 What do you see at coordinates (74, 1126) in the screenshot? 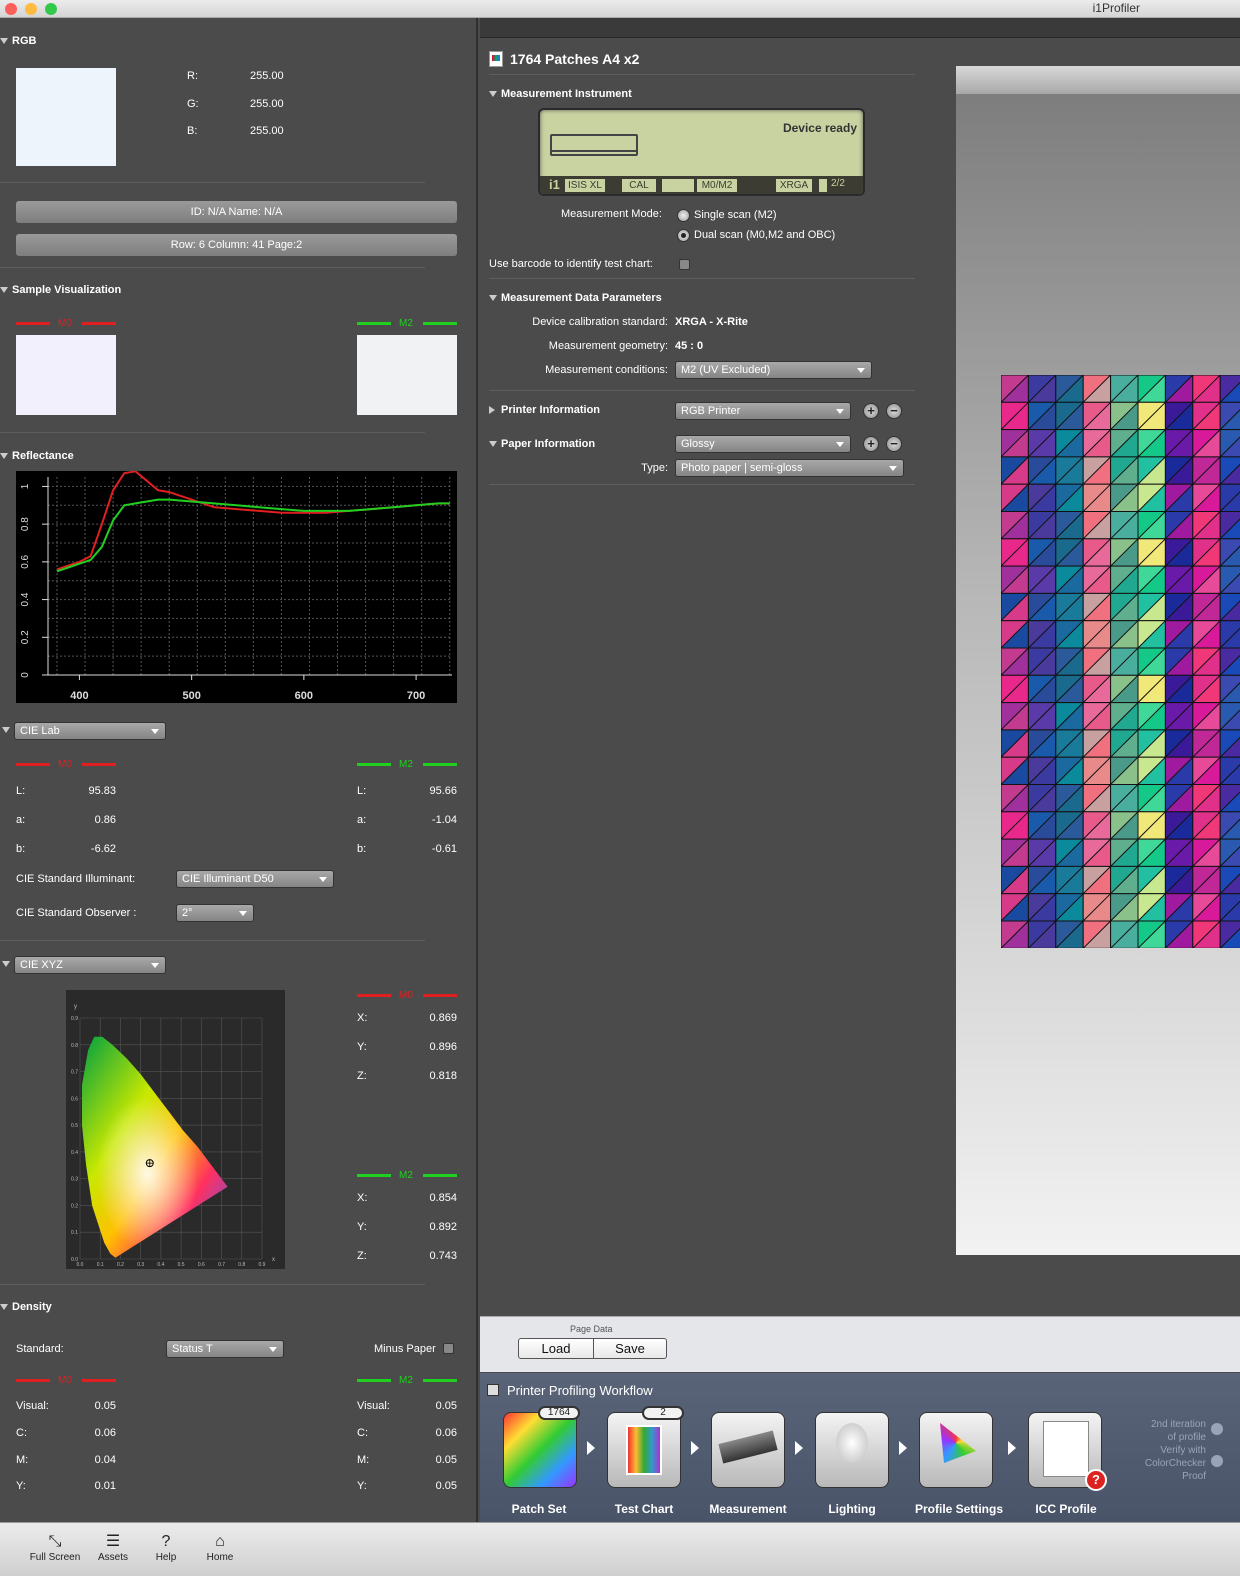
I see `y-tick-label: 0.5` at bounding box center [74, 1126].